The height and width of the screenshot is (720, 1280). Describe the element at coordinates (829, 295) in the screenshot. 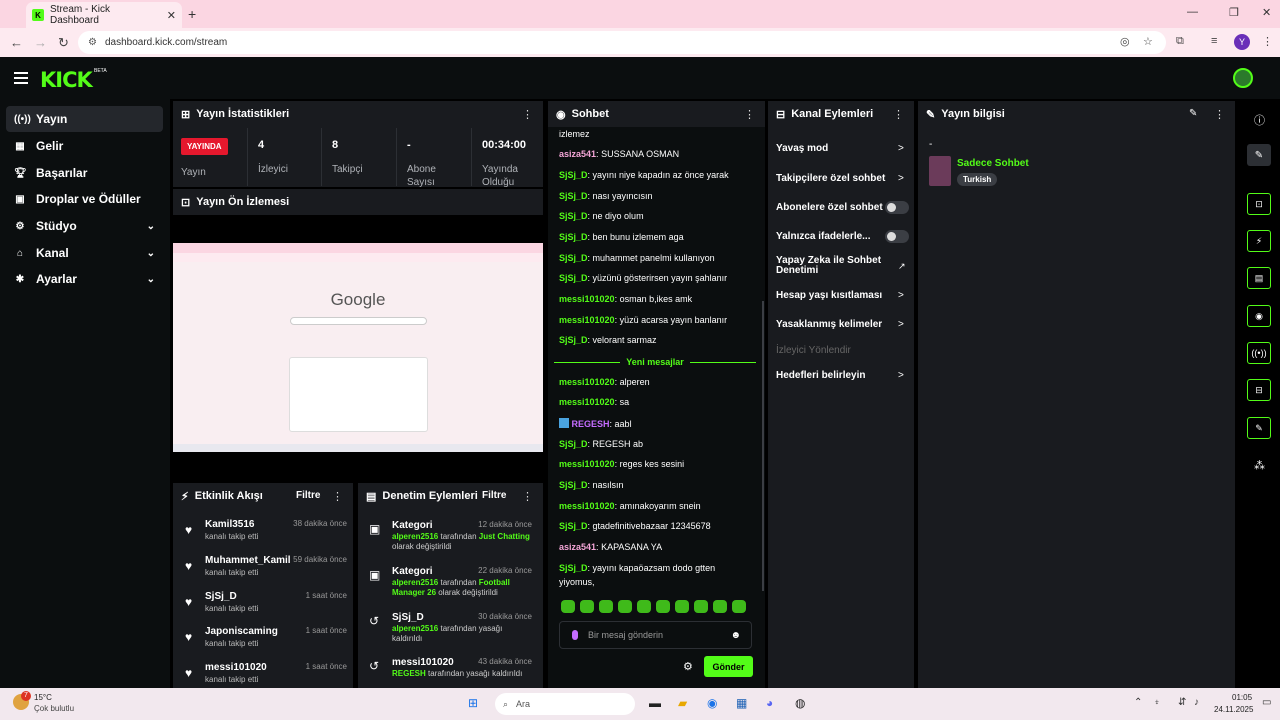

I see `action-account-age: Hesap yaşı kısıtlaması` at that location.